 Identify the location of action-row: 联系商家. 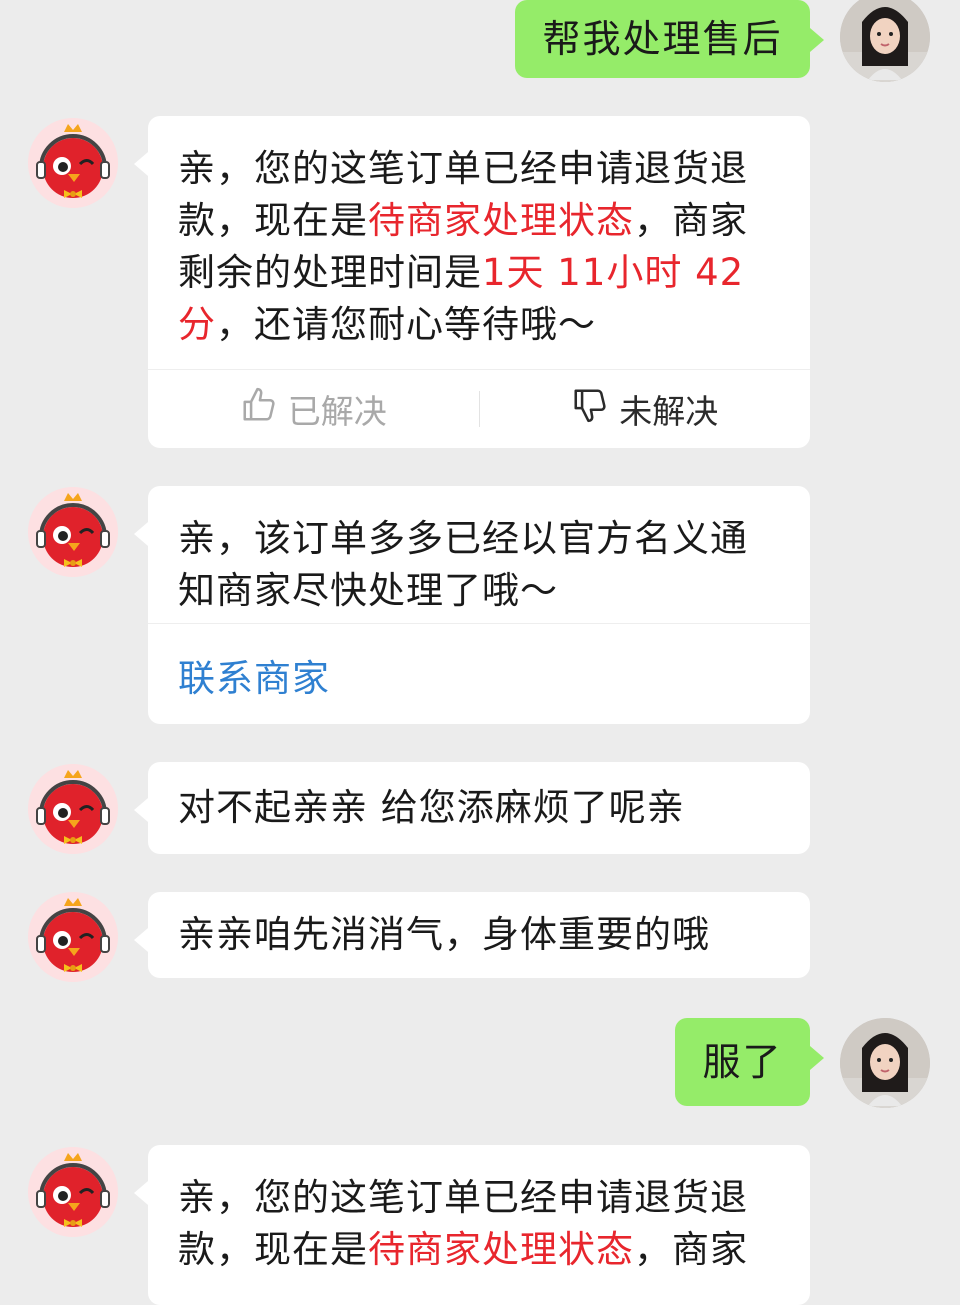
(479, 673).